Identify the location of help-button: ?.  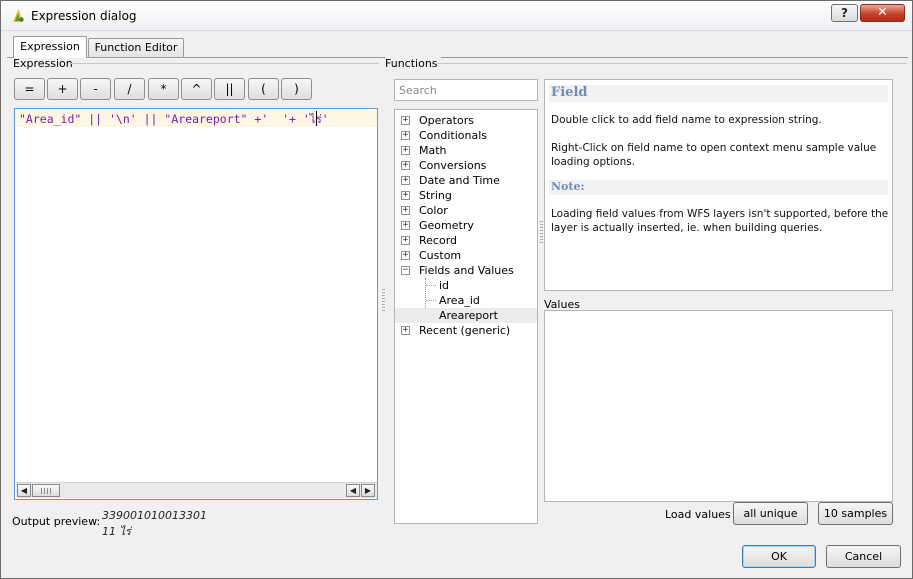
(844, 13).